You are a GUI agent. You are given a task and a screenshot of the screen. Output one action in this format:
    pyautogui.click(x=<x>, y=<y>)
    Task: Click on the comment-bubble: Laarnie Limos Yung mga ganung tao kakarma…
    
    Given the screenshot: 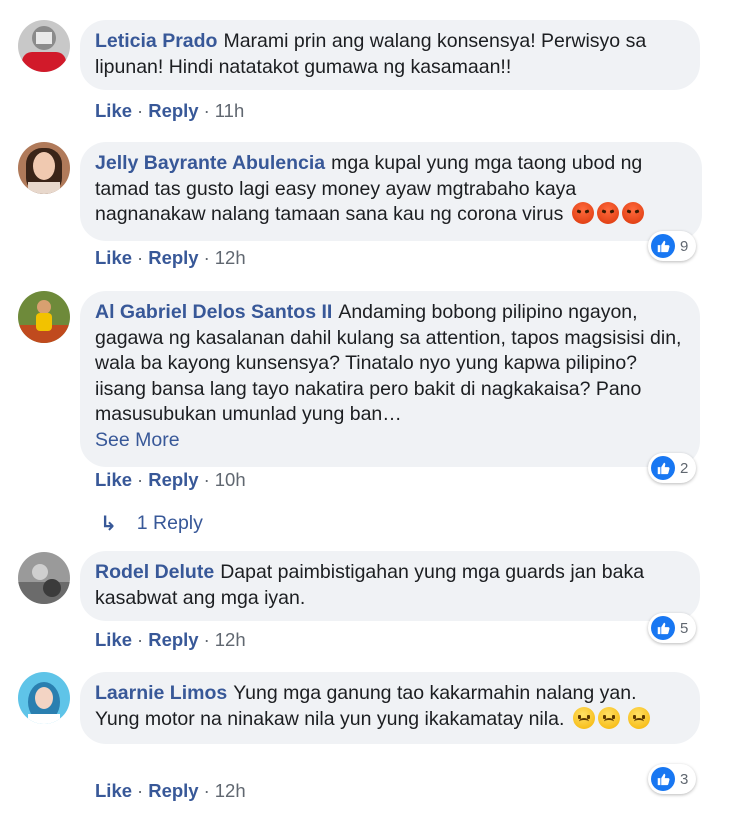 What is the action you would take?
    pyautogui.click(x=390, y=708)
    